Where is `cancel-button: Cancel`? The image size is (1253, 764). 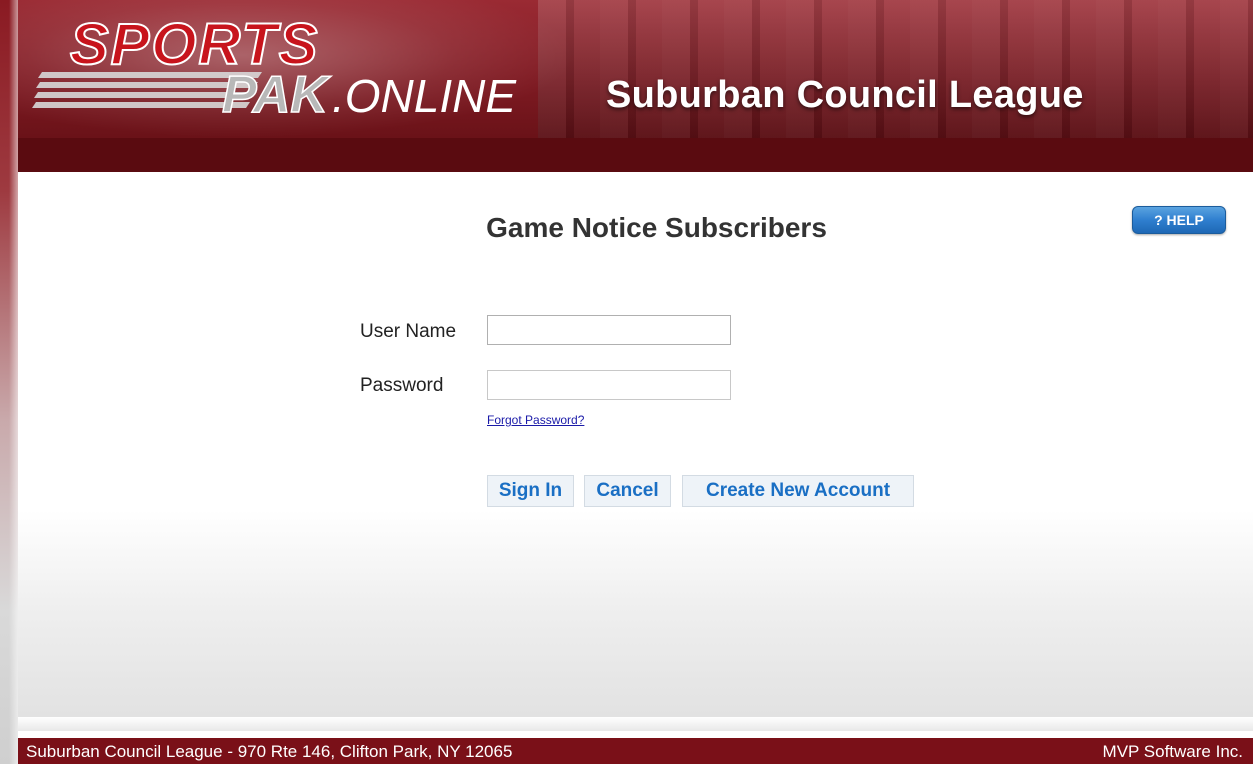 cancel-button: Cancel is located at coordinates (627, 491).